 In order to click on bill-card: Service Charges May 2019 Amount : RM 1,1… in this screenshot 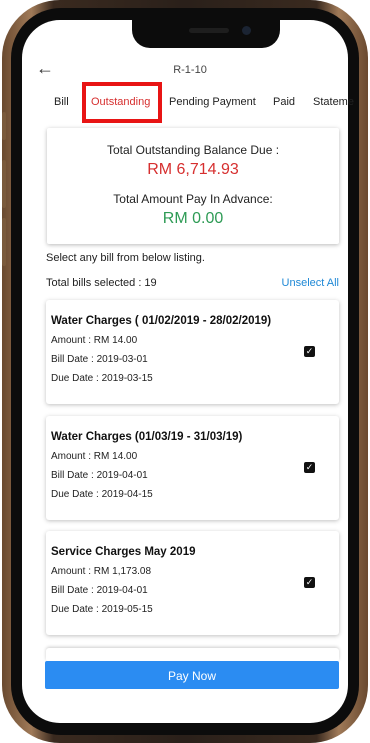, I will do `click(192, 583)`.